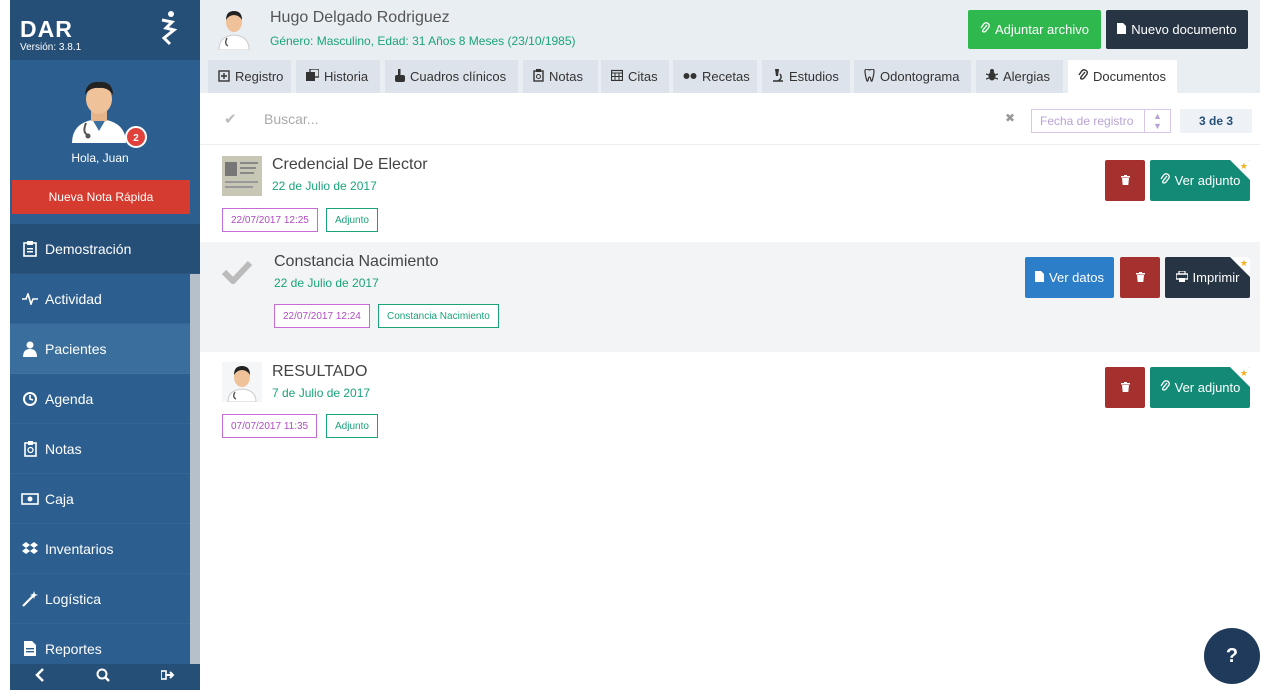 This screenshot has height=697, width=1269. I want to click on sidebar-item-agenda: Agenda, so click(105, 399).